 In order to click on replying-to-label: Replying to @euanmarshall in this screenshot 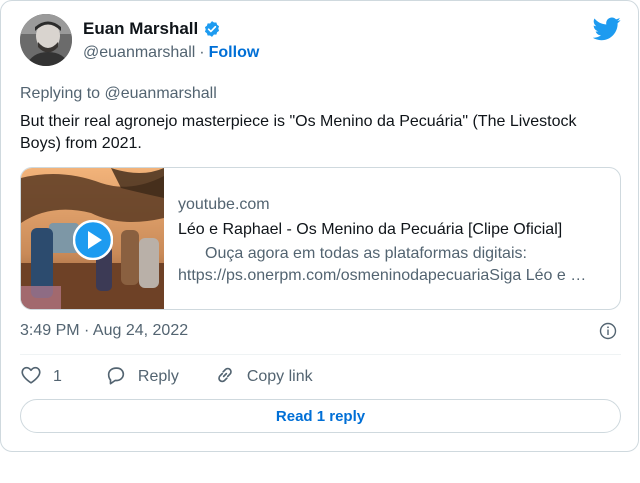, I will do `click(118, 94)`.